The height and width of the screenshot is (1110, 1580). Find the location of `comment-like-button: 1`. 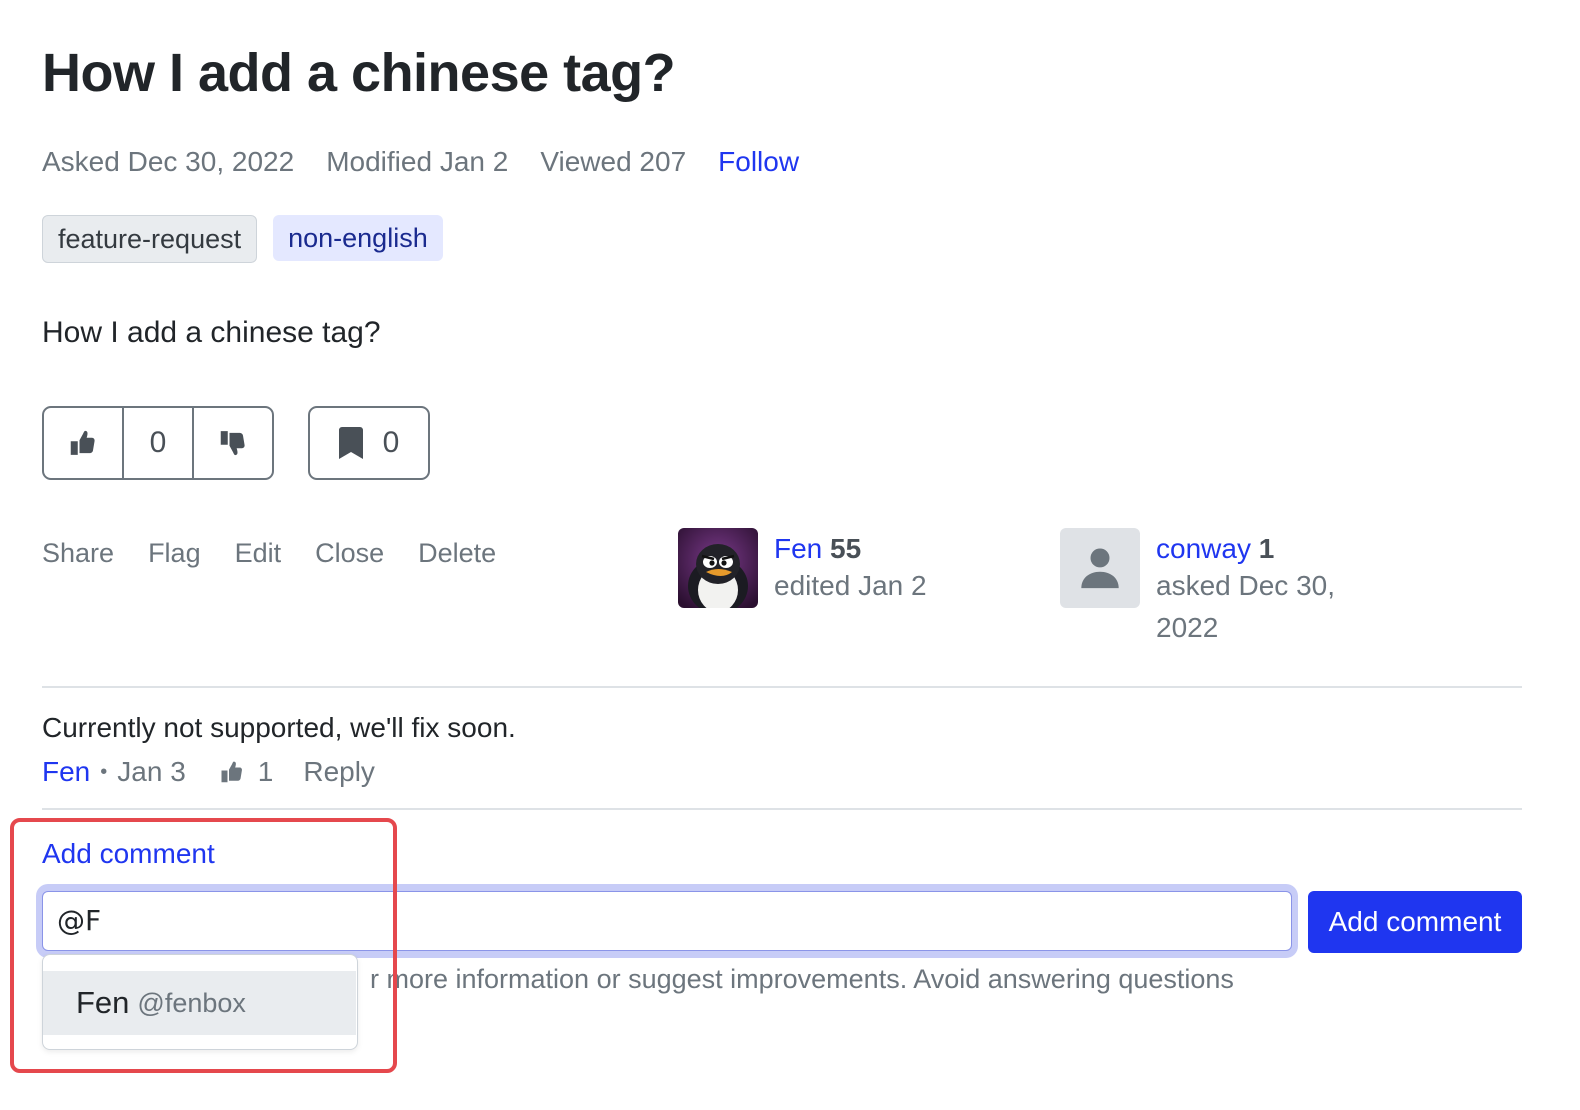

comment-like-button: 1 is located at coordinates (247, 772).